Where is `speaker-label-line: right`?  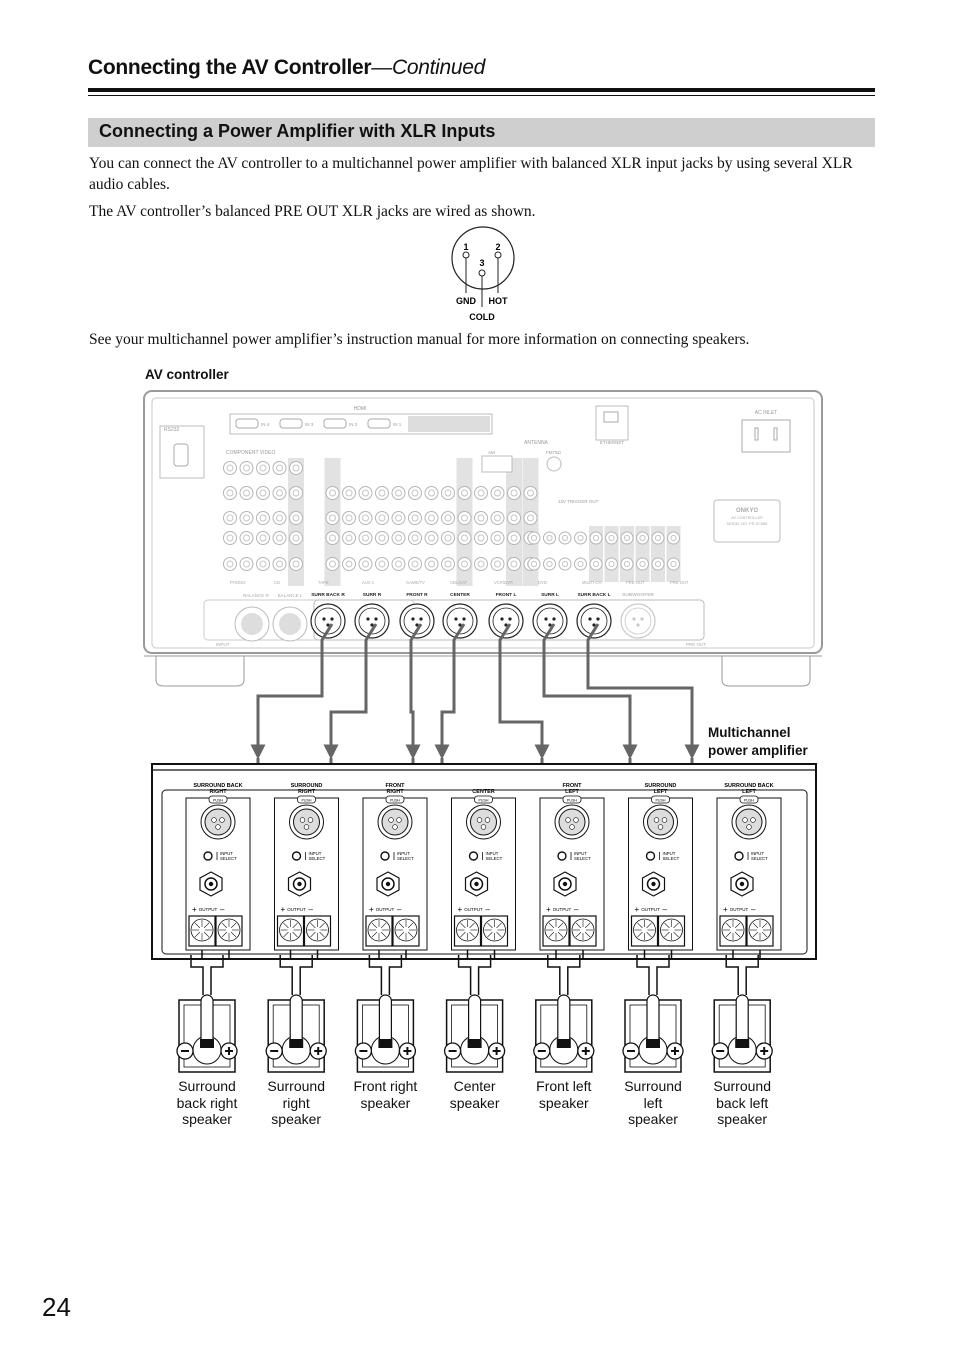
speaker-label-line: right is located at coordinates (296, 1102).